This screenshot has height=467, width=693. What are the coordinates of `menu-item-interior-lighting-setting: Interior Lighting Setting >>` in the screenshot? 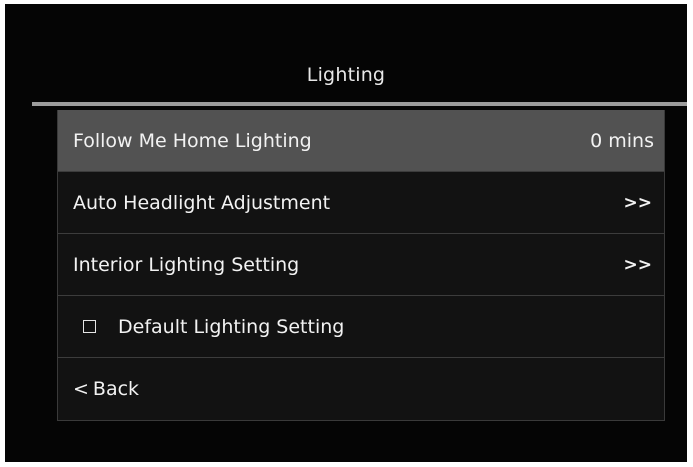 It's located at (361, 265).